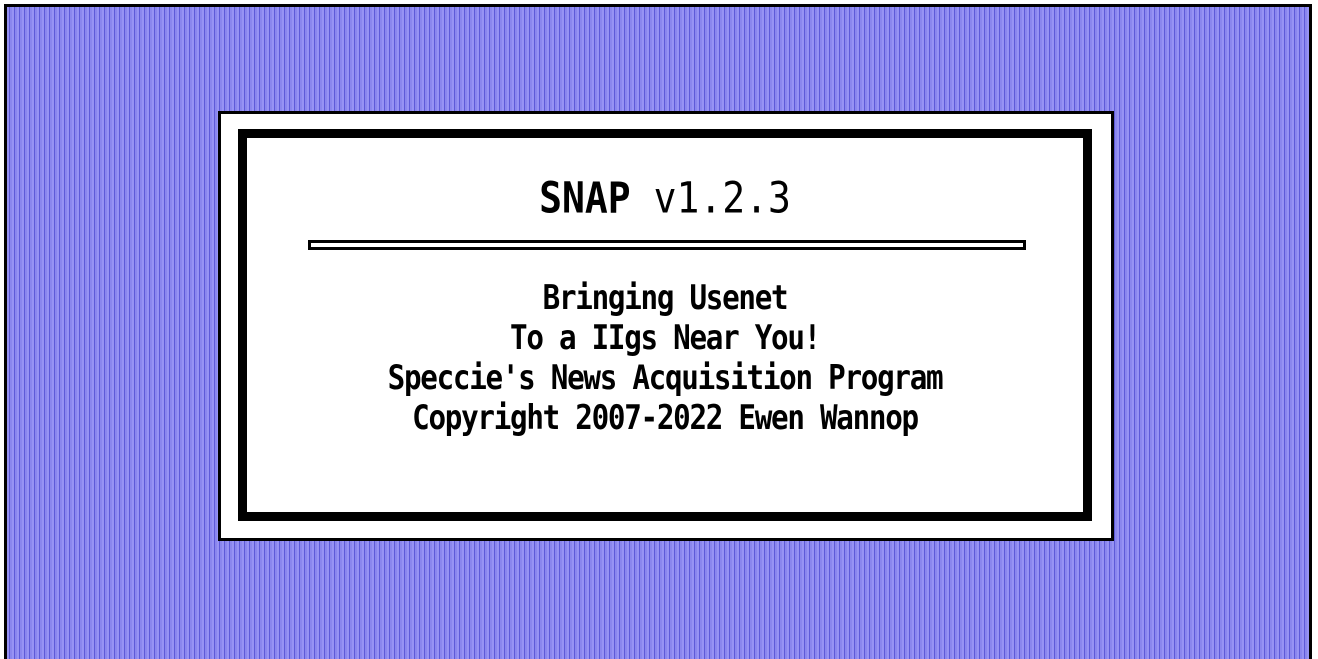  Describe the element at coordinates (722, 198) in the screenshot. I see `app-version: v1.2.3` at that location.